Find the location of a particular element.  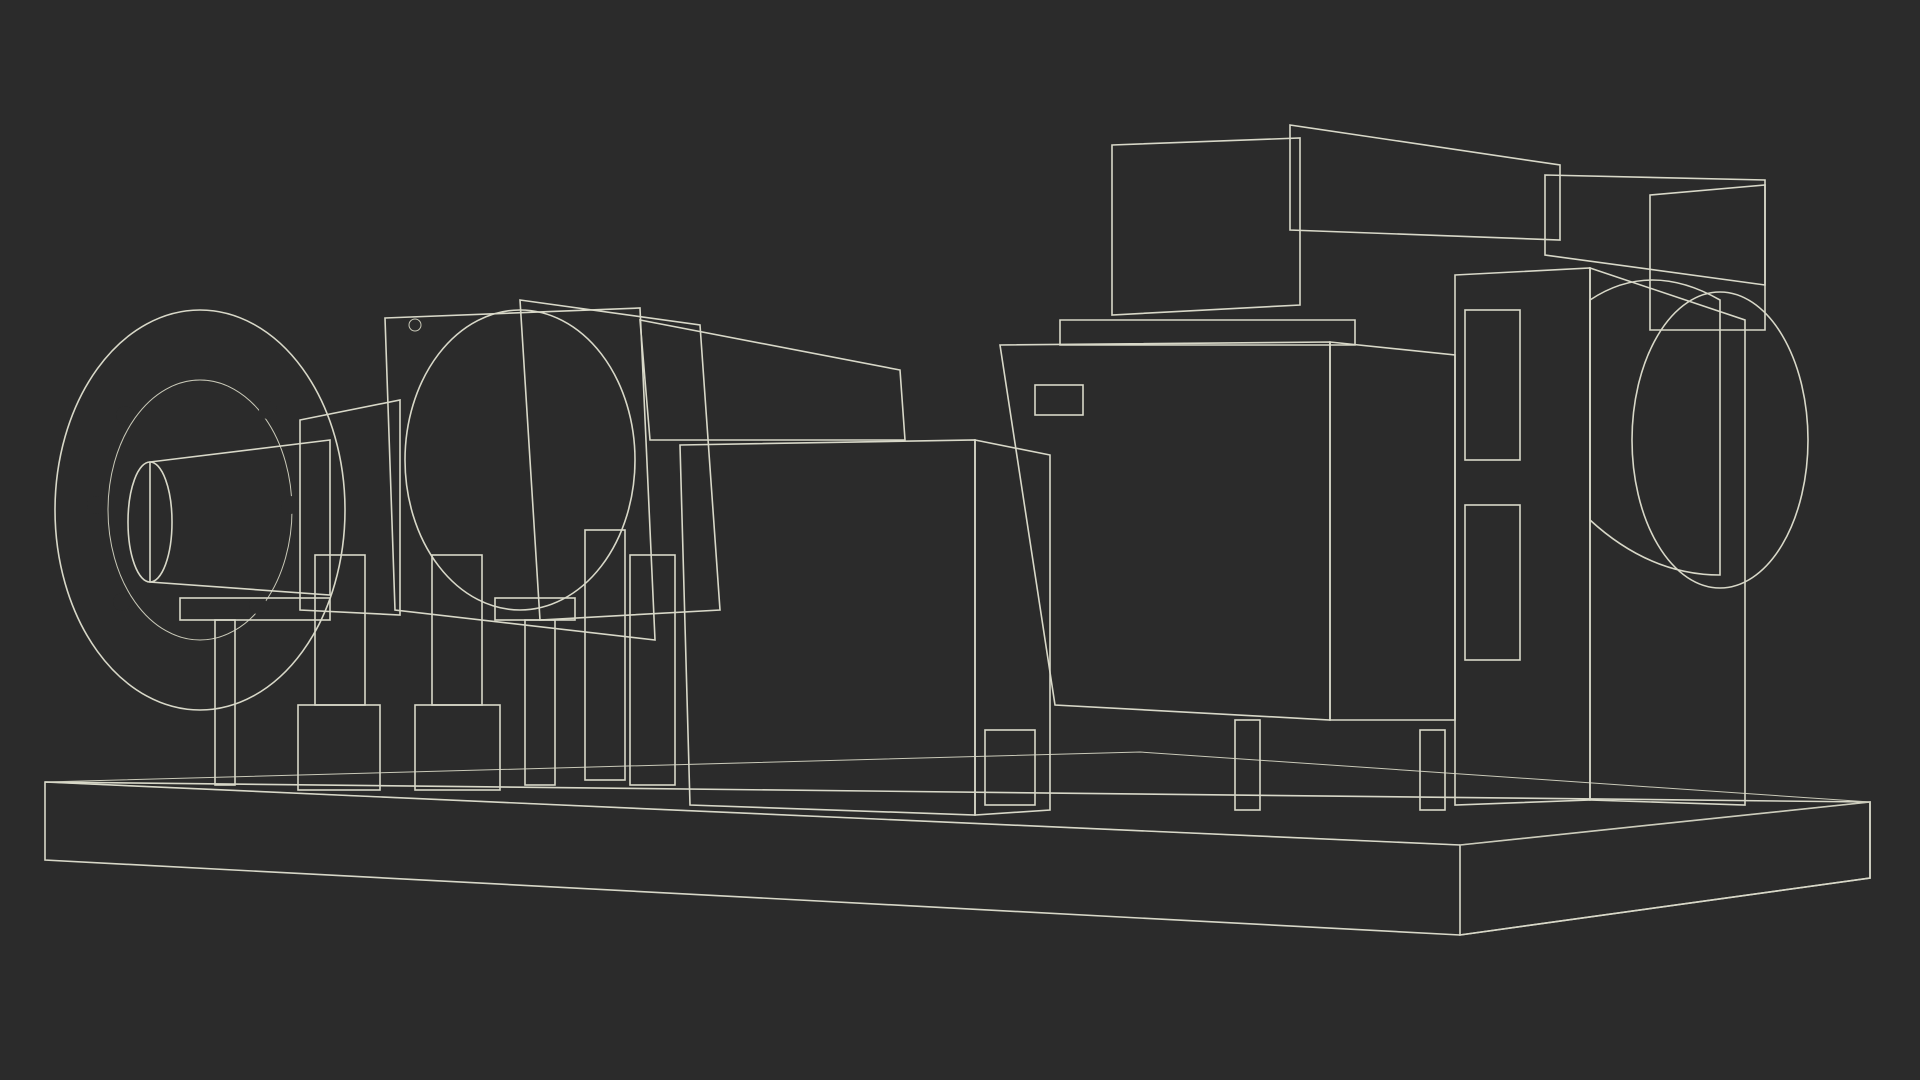

support-stands is located at coordinates (427, 660).